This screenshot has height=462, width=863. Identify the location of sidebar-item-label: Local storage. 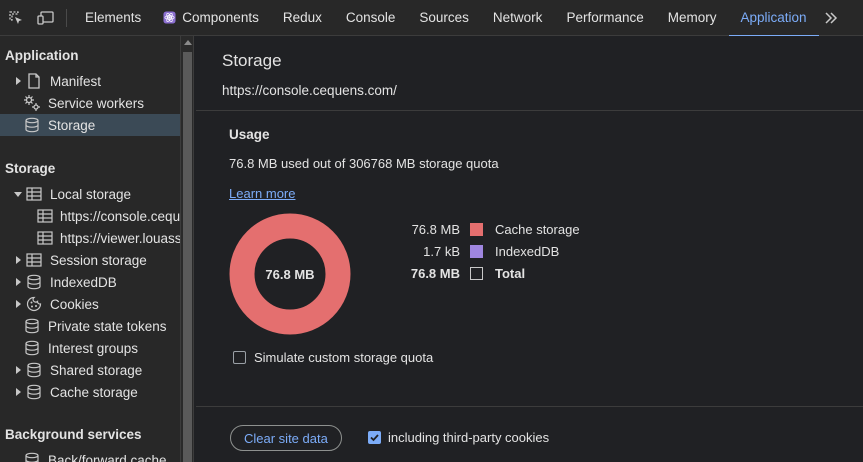
(91, 194).